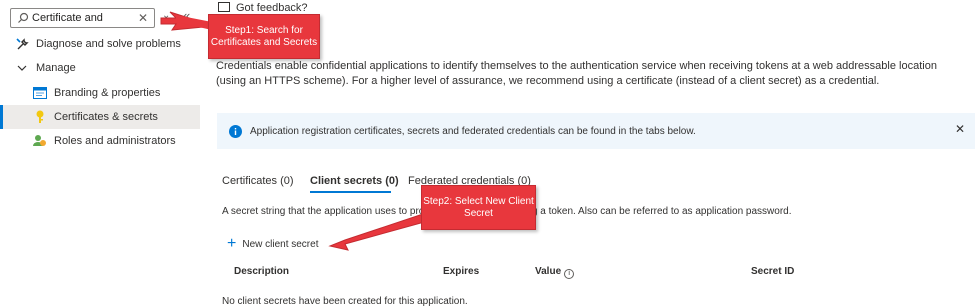 The width and height of the screenshot is (975, 308). I want to click on search-icon, so click(23, 17).